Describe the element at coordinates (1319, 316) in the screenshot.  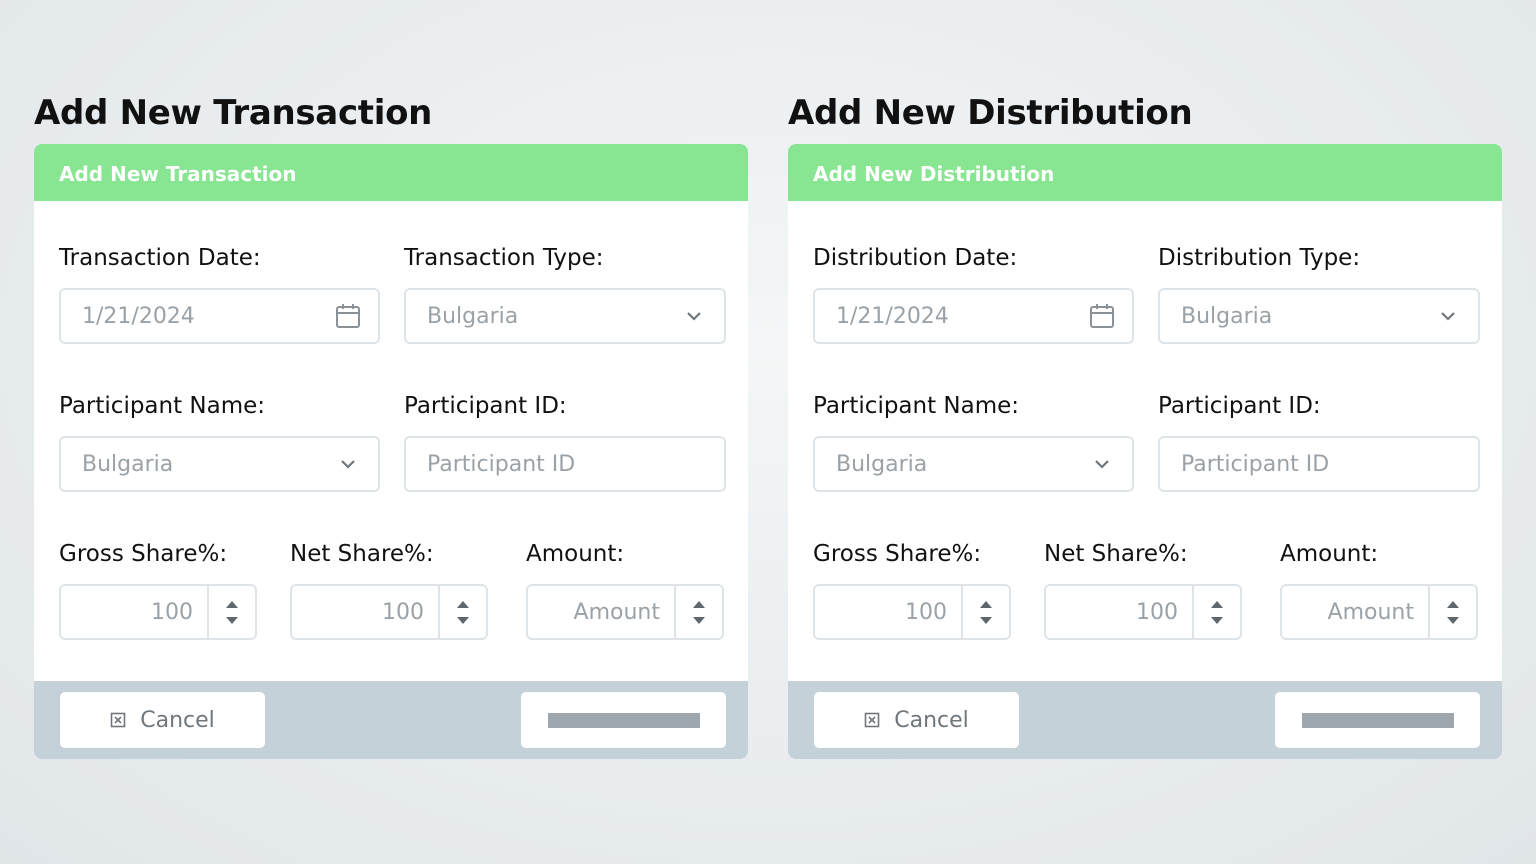
I see `distribution-type-select: Bulgaria` at that location.